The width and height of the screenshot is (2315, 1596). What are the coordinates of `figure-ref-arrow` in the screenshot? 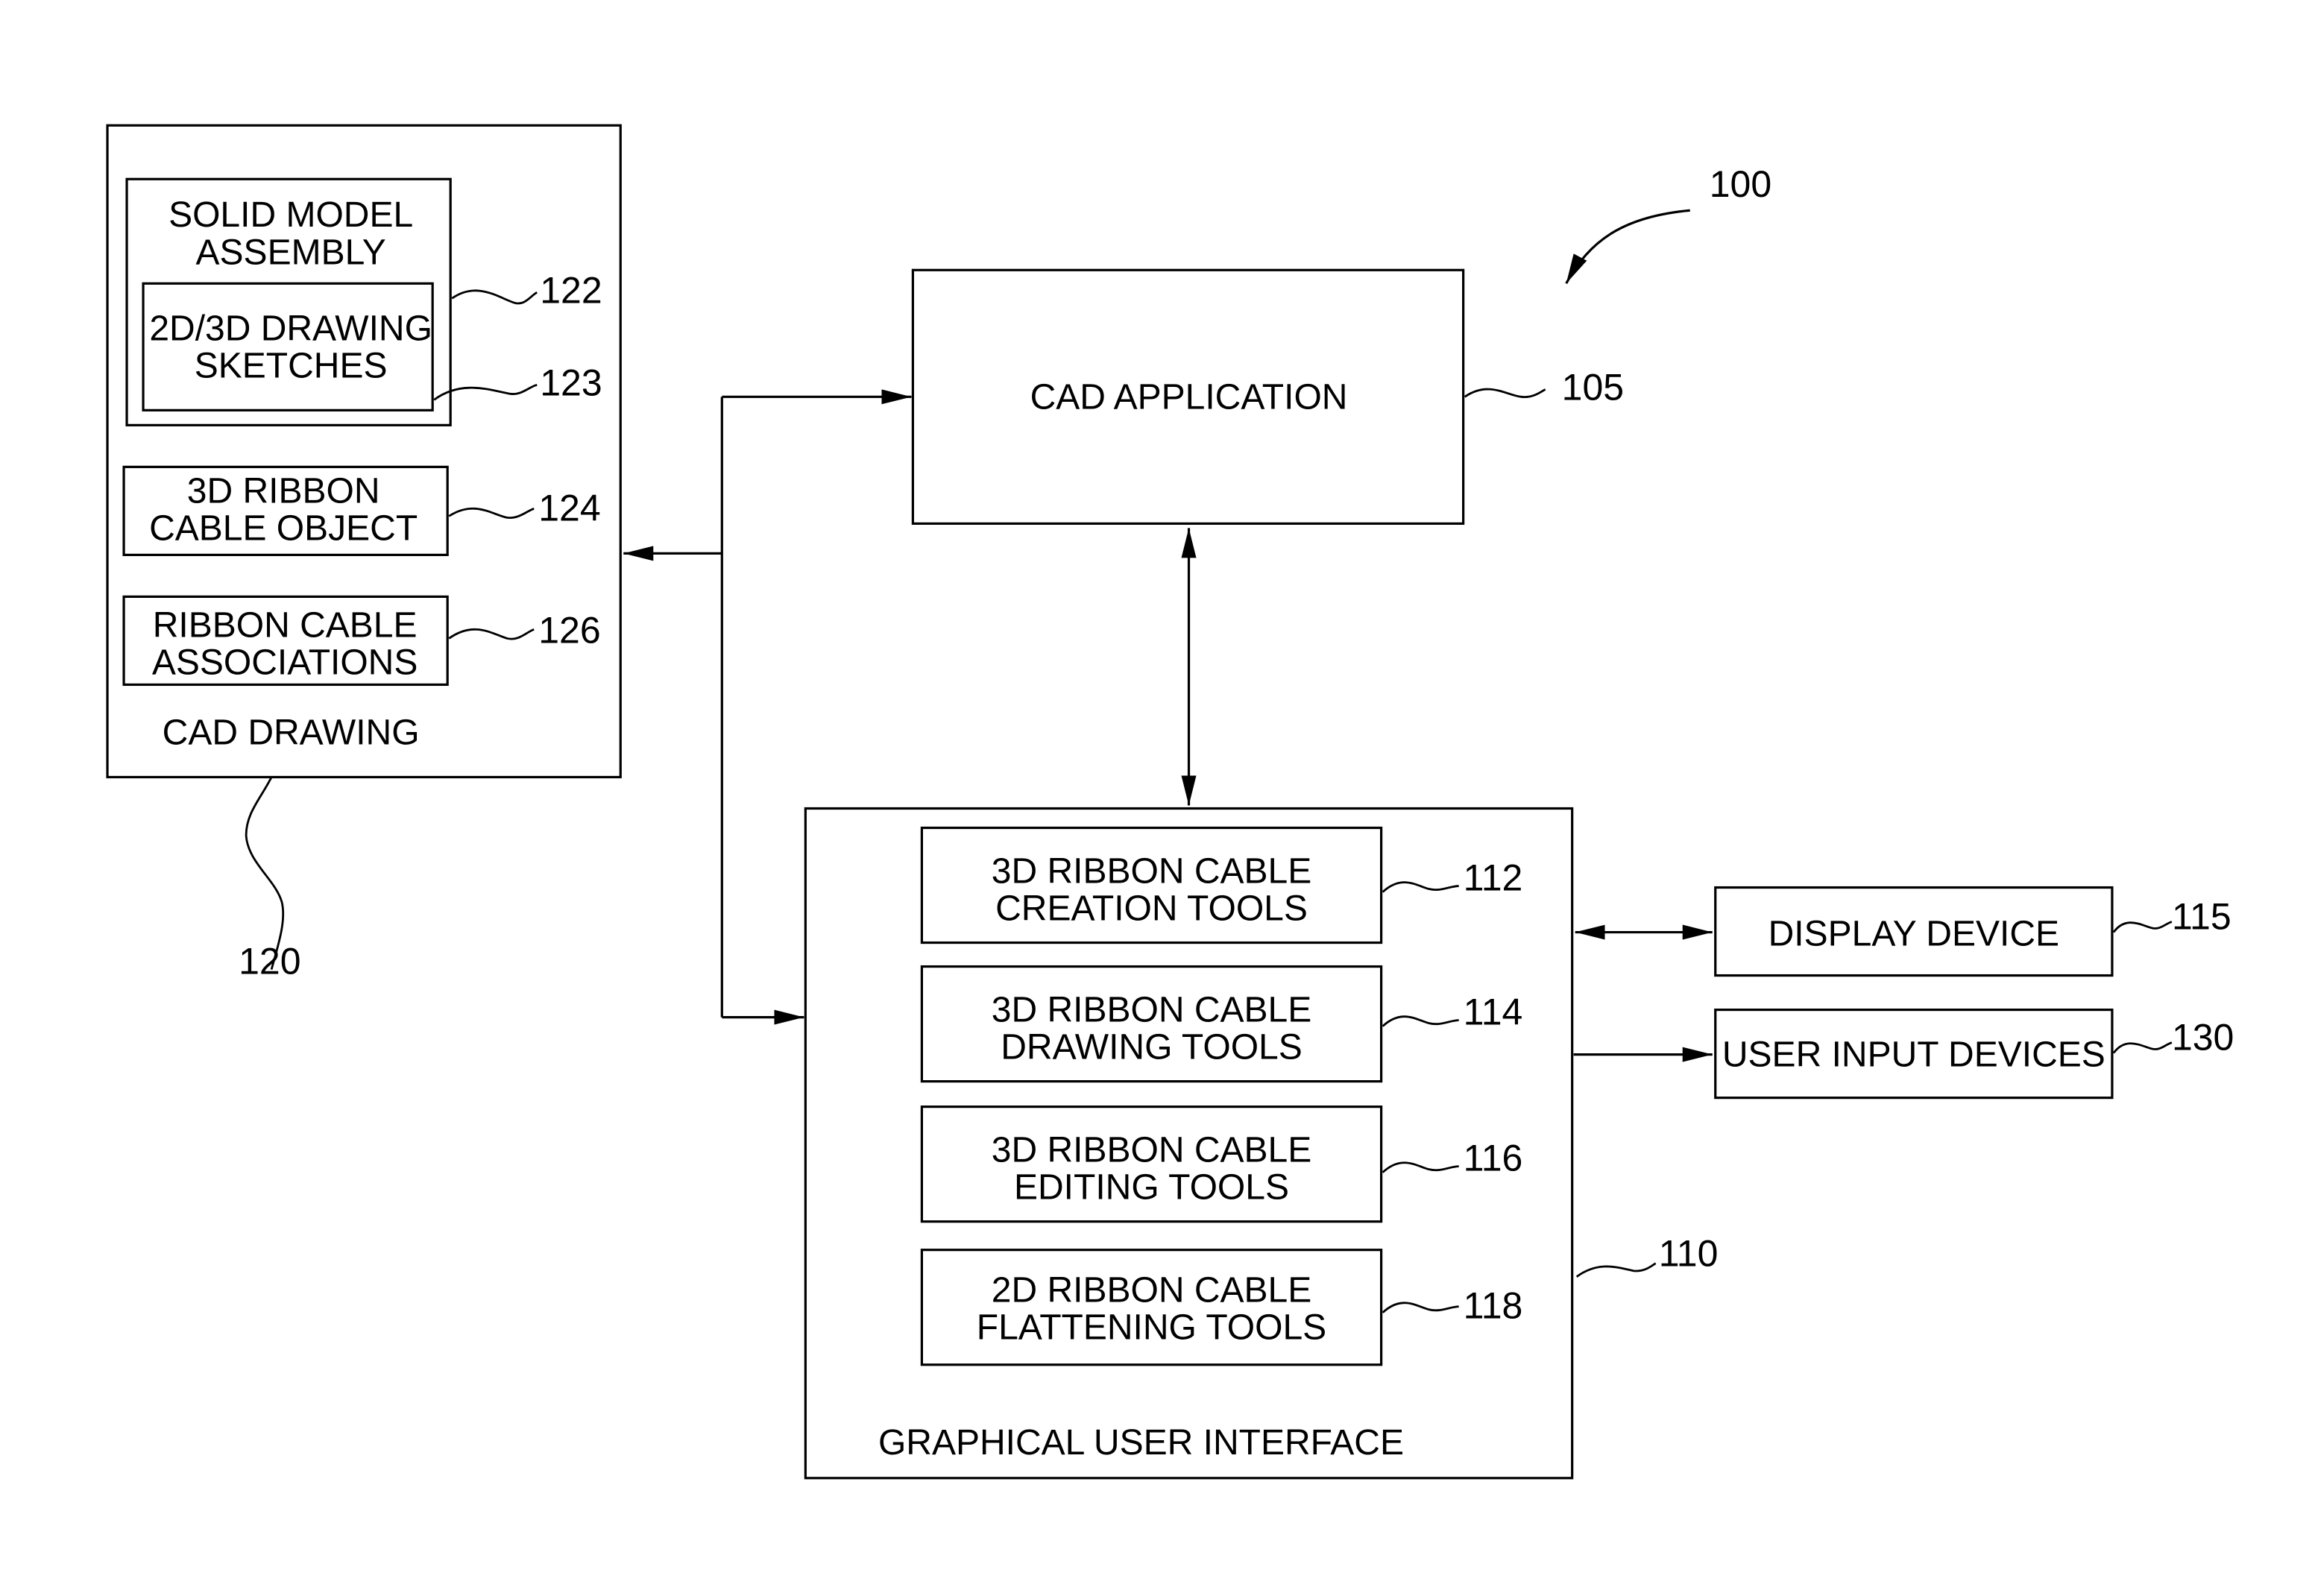 It's located at (1627, 247).